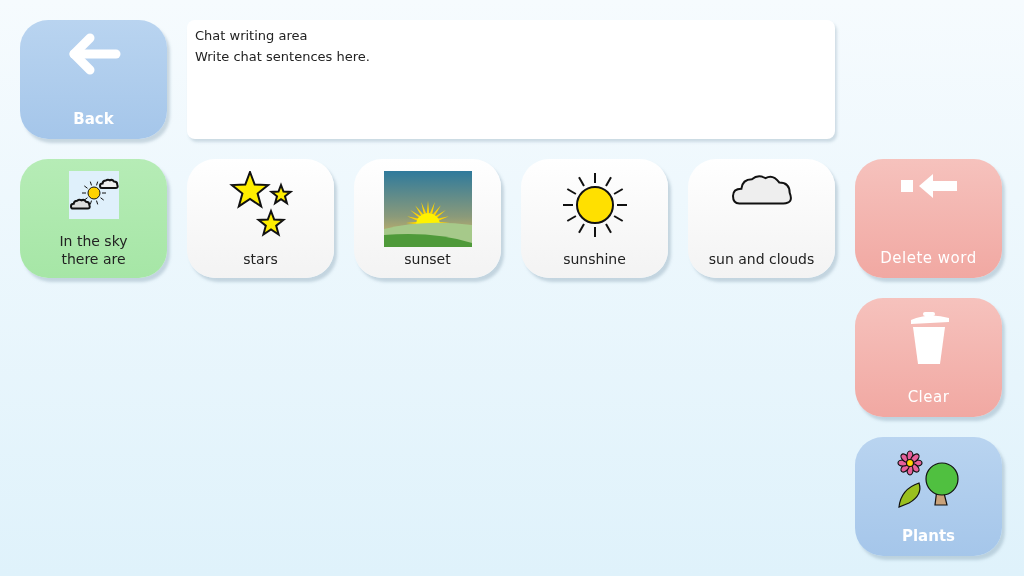  Describe the element at coordinates (761, 218) in the screenshot. I see `word-button: sun and clouds` at that location.